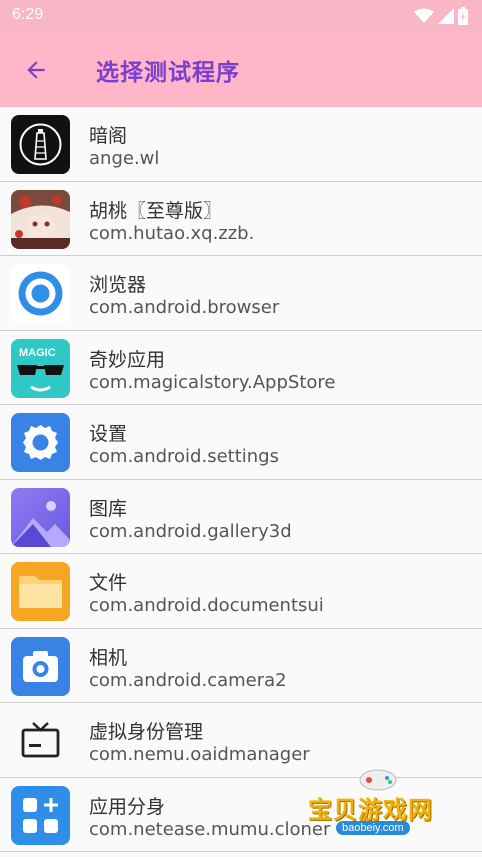  I want to click on app-name: 文件, so click(108, 583).